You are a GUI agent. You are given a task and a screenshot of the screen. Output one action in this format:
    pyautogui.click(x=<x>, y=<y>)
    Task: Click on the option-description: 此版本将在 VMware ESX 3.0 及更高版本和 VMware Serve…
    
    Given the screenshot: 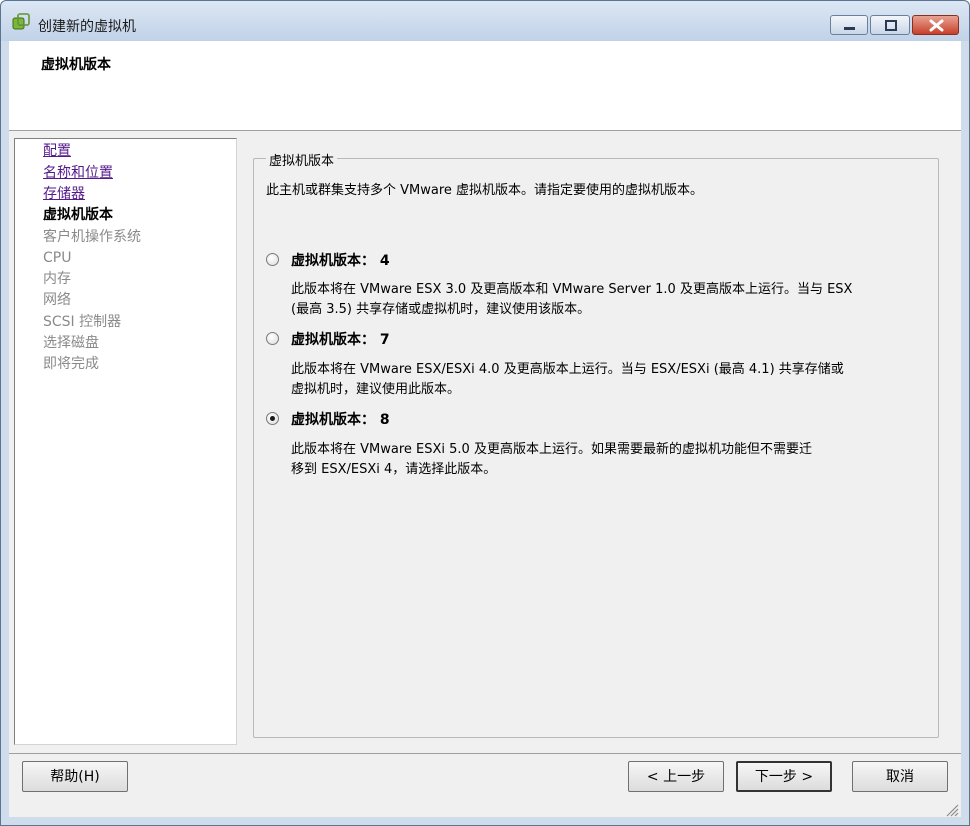 What is the action you would take?
    pyautogui.click(x=606, y=300)
    